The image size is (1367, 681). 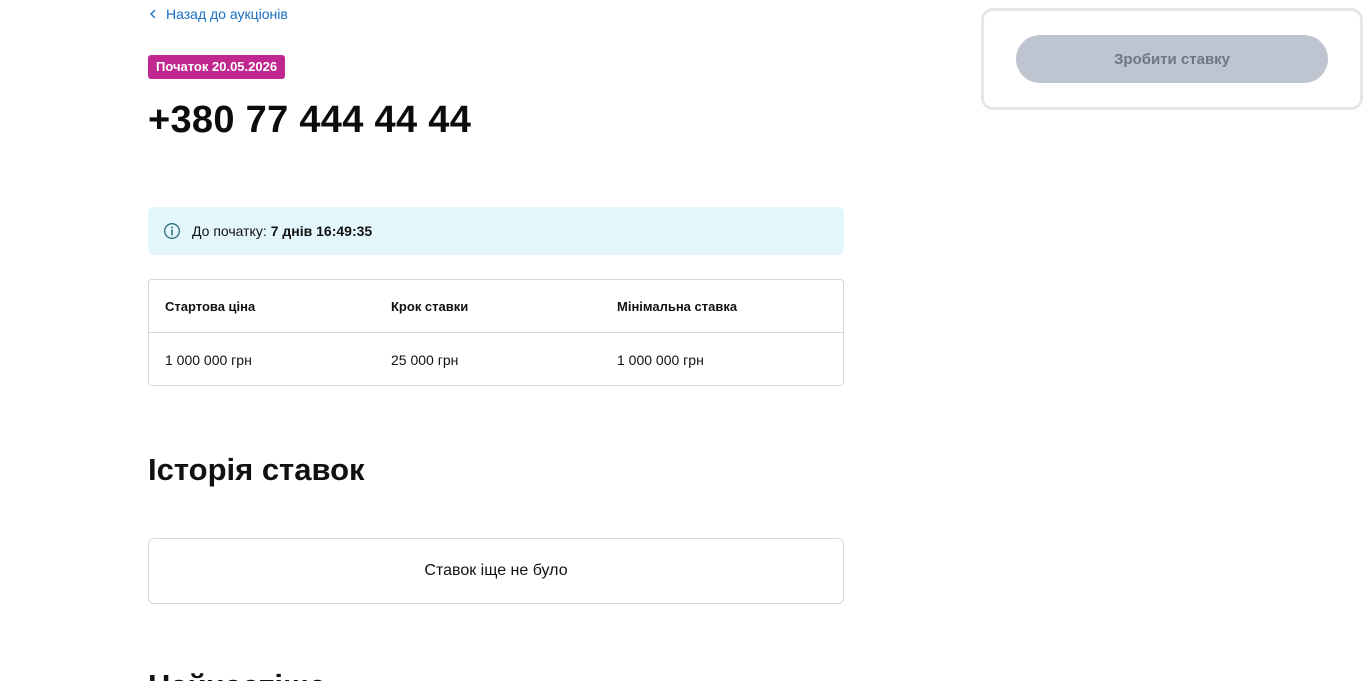 I want to click on place-bid-button: Зробити ставку, so click(x=1172, y=59).